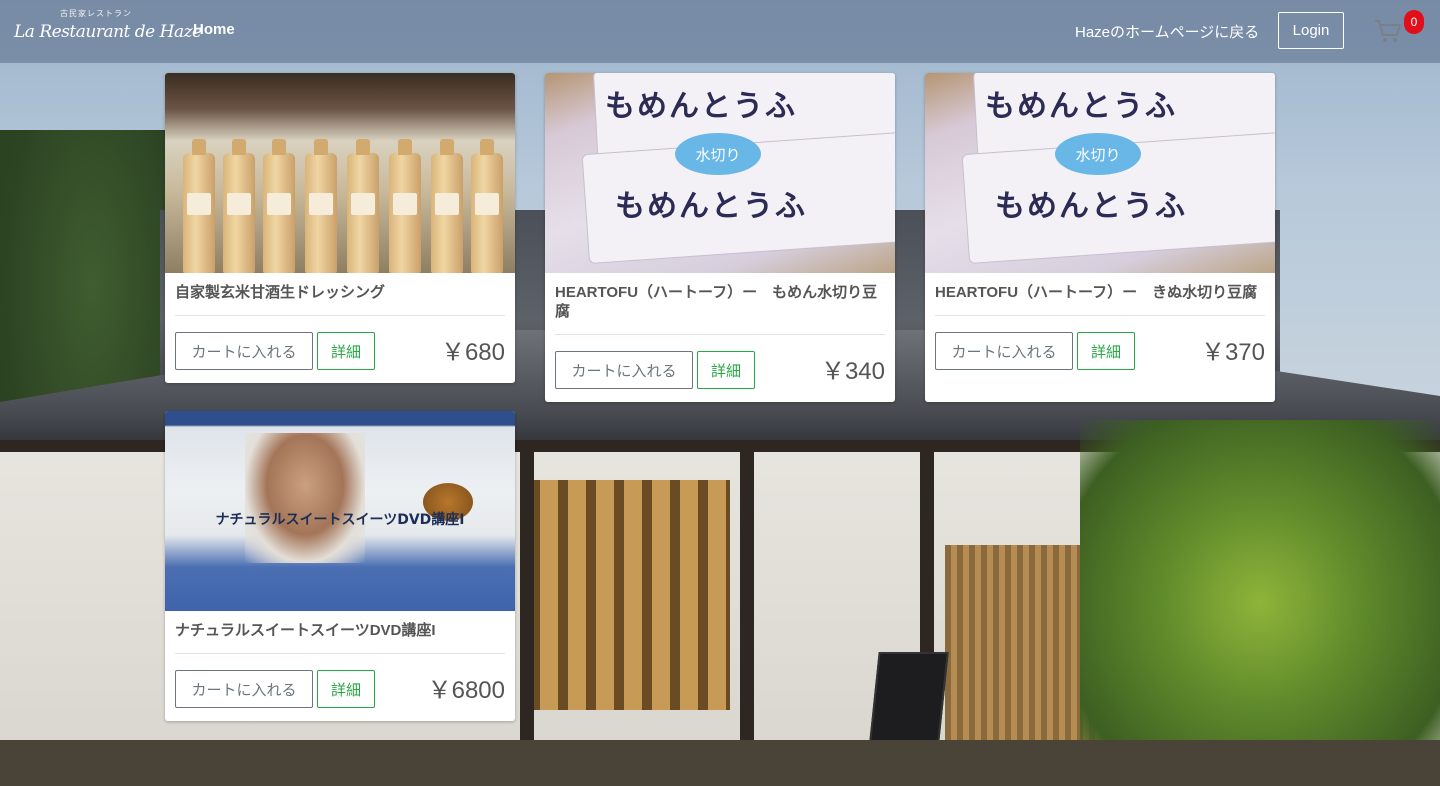 This screenshot has width=1440, height=786. Describe the element at coordinates (466, 690) in the screenshot. I see `product-price: ￥6800` at that location.